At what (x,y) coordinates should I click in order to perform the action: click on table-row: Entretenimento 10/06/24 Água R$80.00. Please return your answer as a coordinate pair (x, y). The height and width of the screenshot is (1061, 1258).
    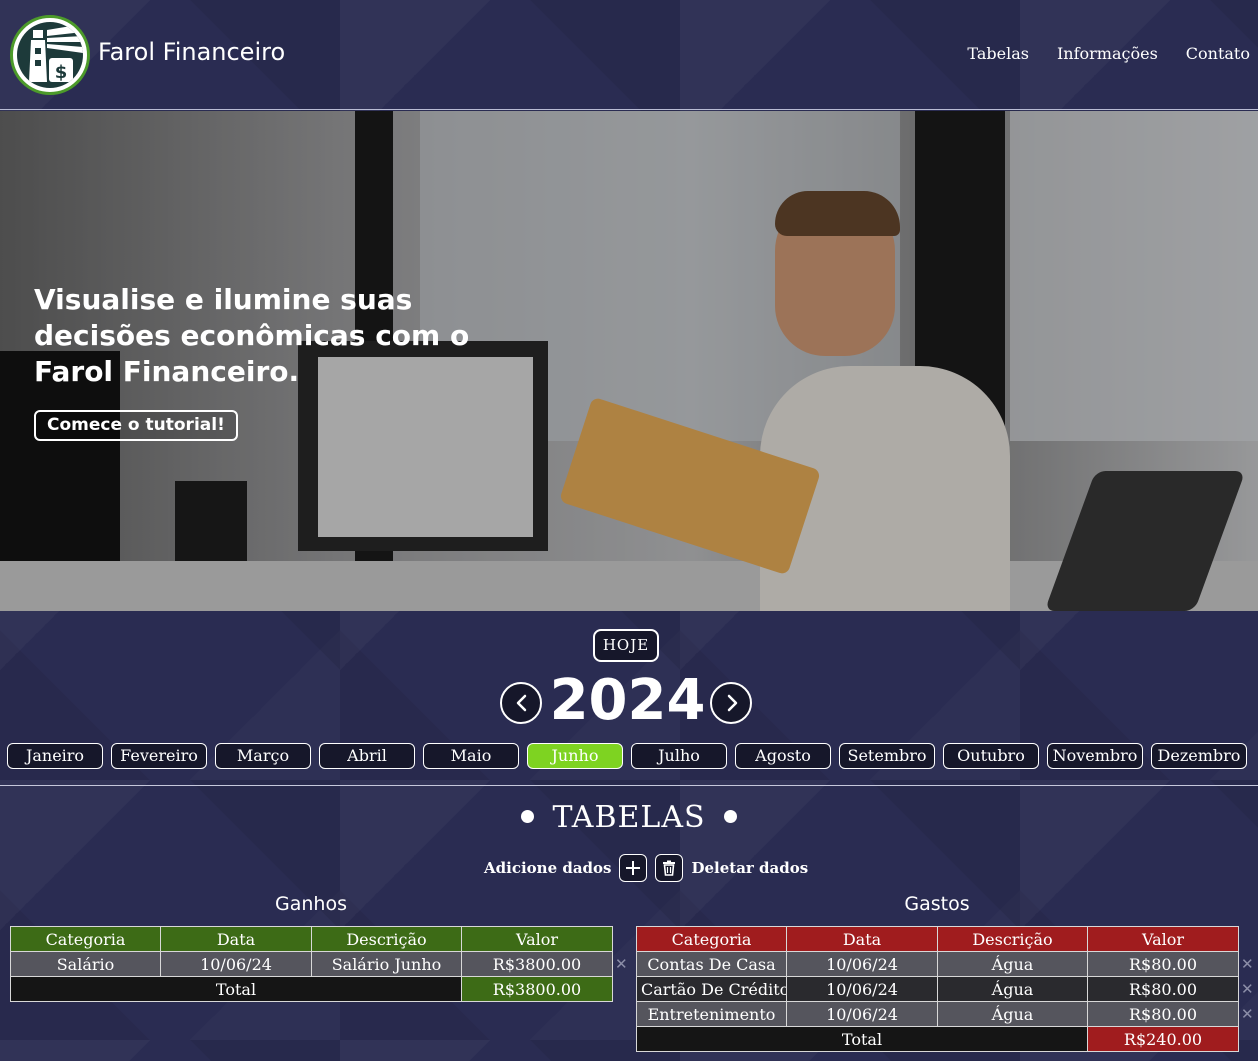
    Looking at the image, I should click on (937, 1014).